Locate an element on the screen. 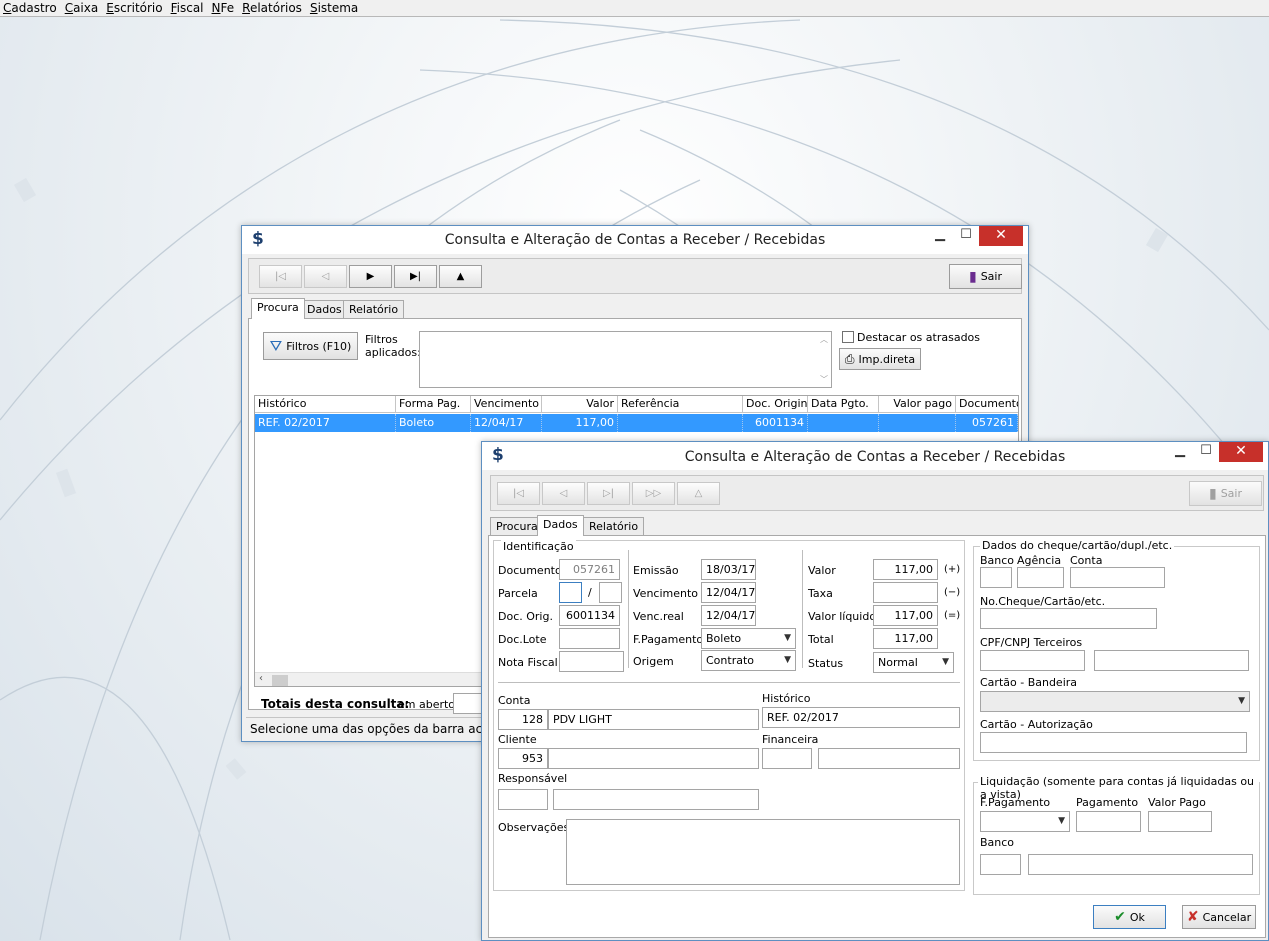 The height and width of the screenshot is (941, 1269). up-button: △ is located at coordinates (698, 493).